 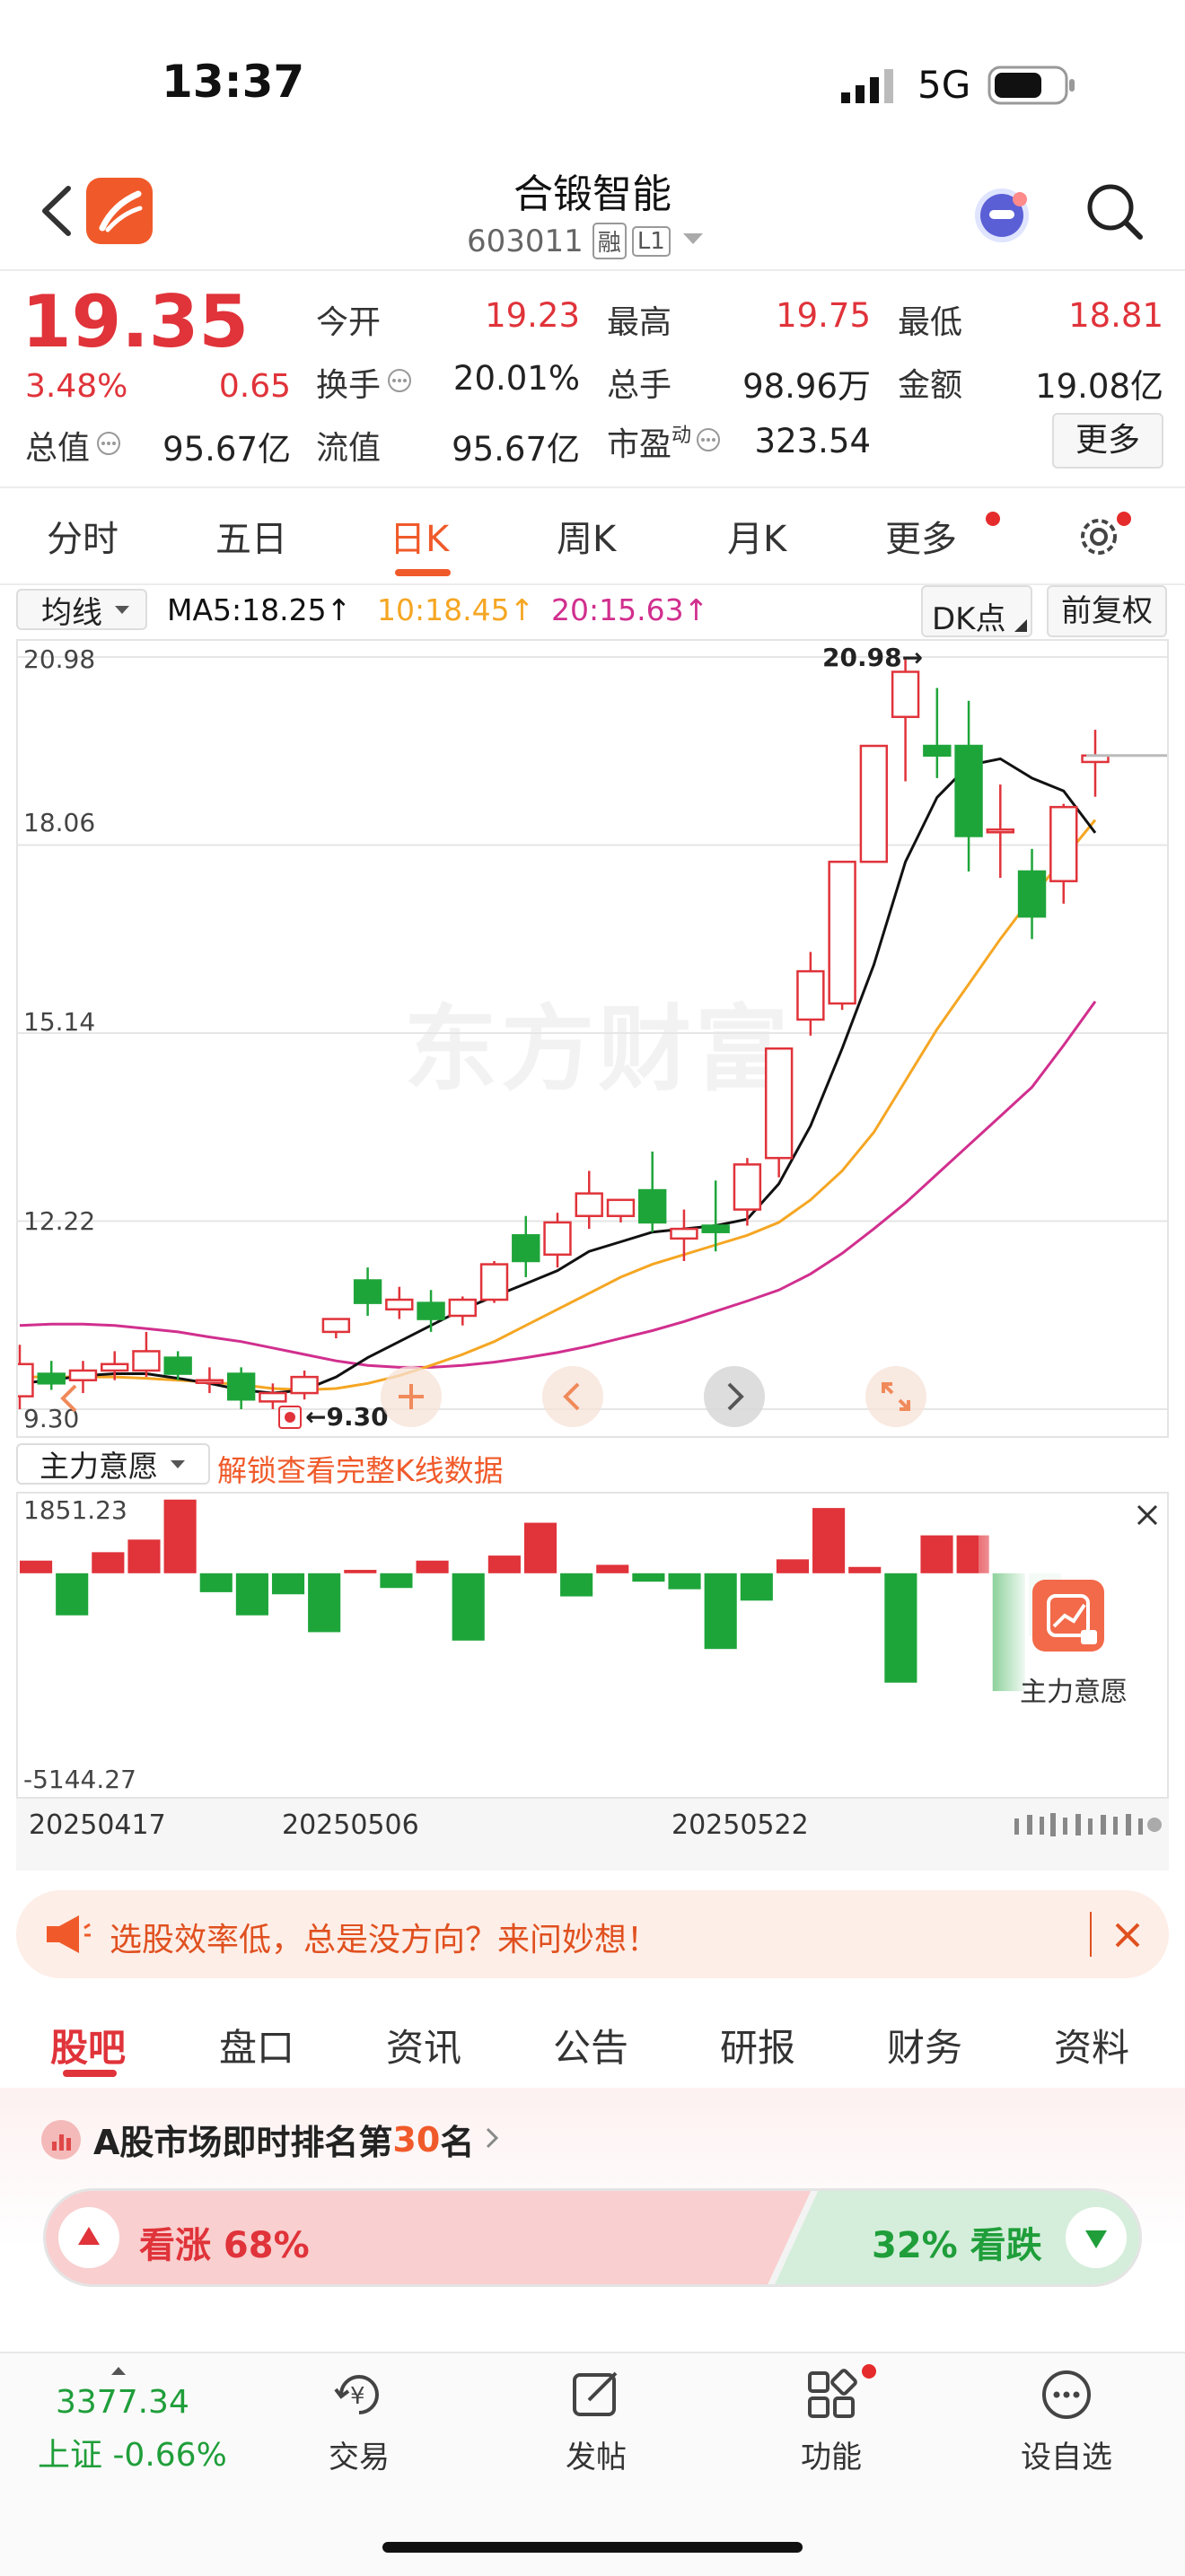 I want to click on tab-pankou: 盘口, so click(x=256, y=2045).